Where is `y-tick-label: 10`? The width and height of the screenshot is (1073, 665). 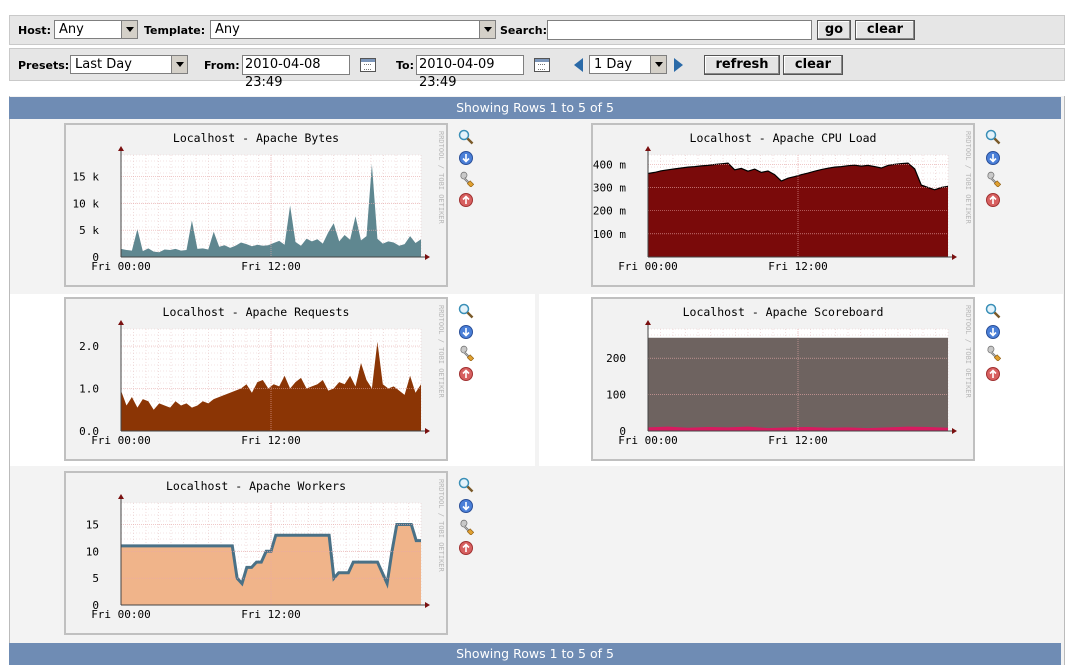 y-tick-label: 10 is located at coordinates (92, 551).